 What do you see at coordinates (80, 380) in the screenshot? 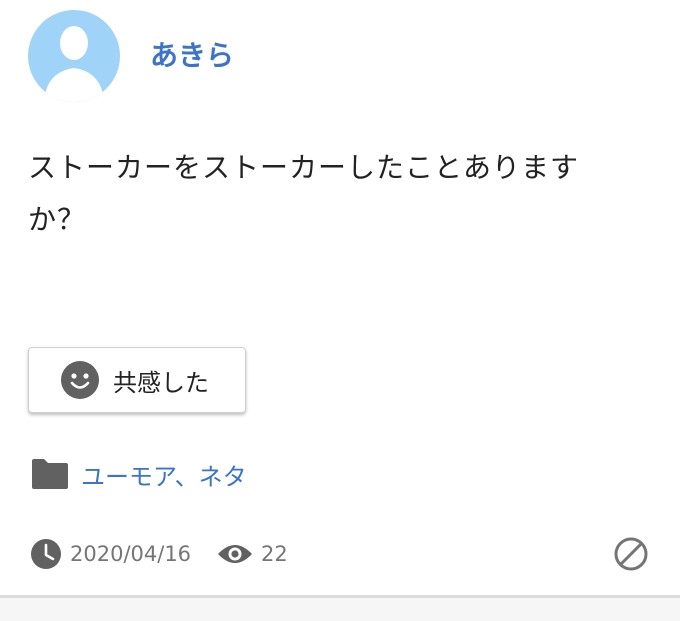
I see `smiley-face-icon` at bounding box center [80, 380].